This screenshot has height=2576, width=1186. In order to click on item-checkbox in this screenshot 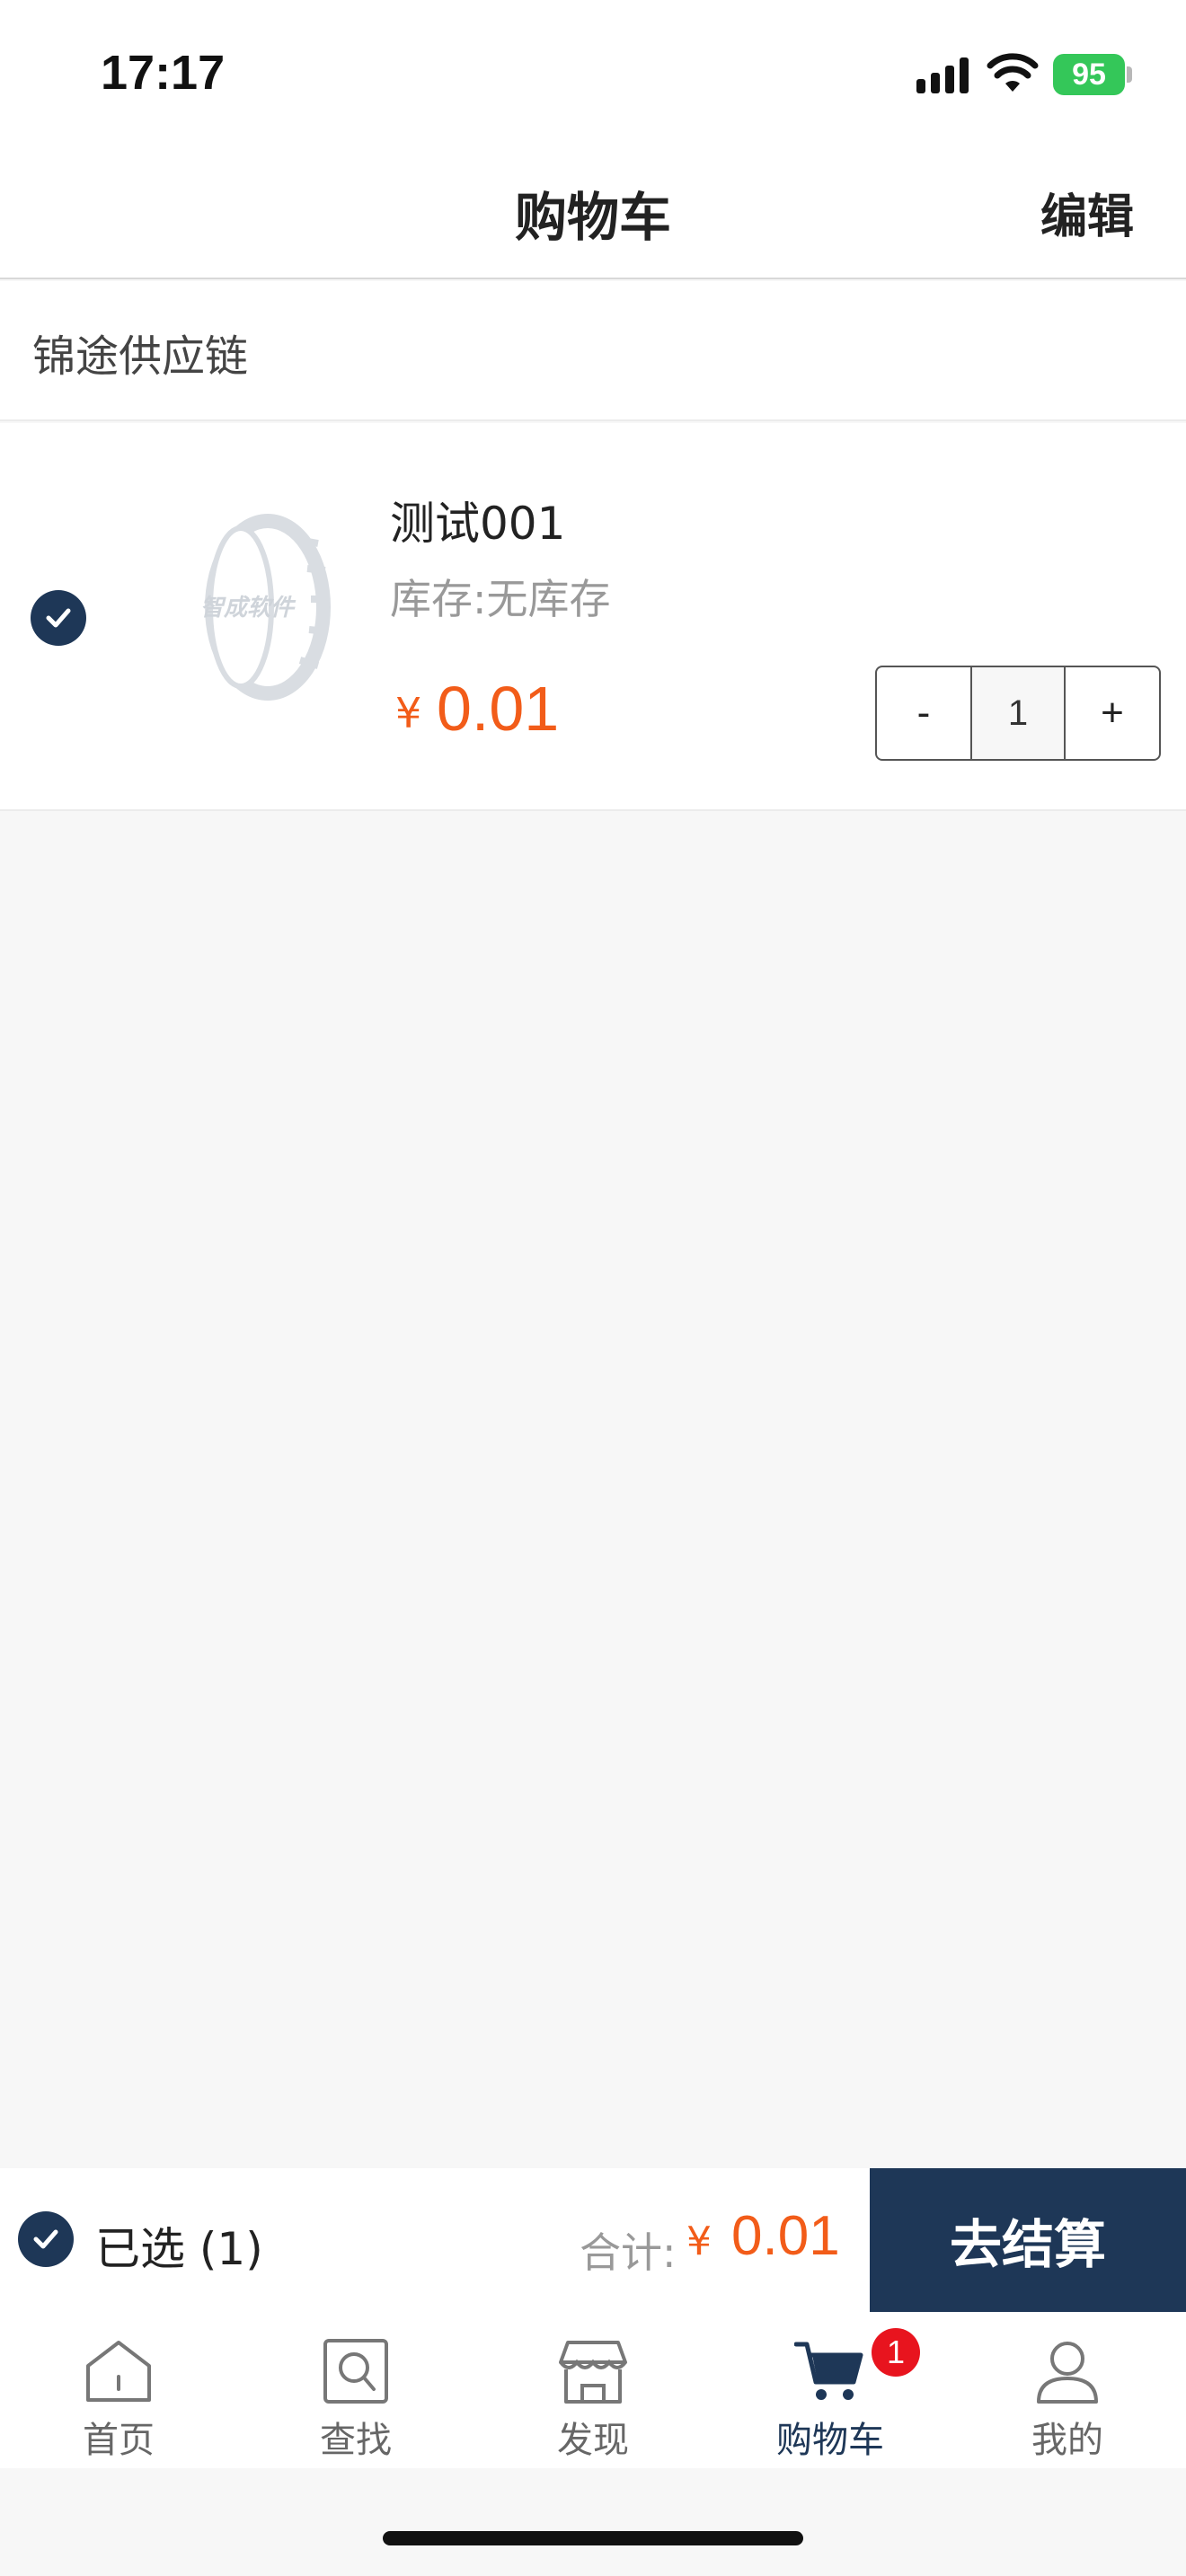, I will do `click(58, 618)`.